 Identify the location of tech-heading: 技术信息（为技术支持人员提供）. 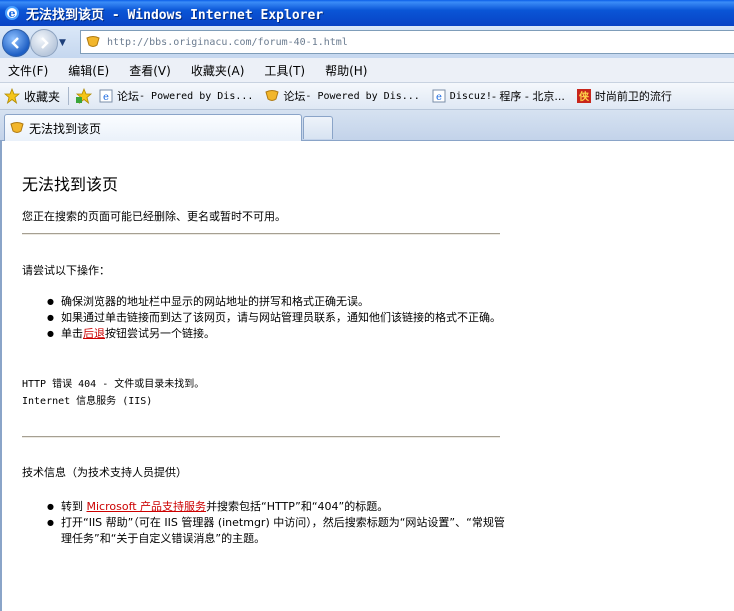
(104, 472).